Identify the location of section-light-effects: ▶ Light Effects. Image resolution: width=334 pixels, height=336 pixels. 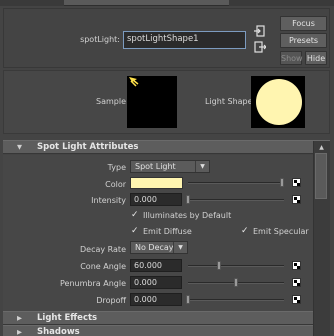
(166, 318).